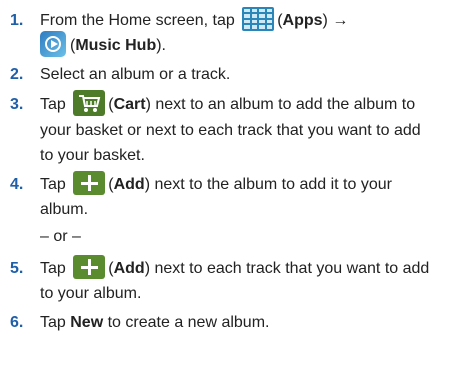  I want to click on step-number: 4., so click(17, 184).